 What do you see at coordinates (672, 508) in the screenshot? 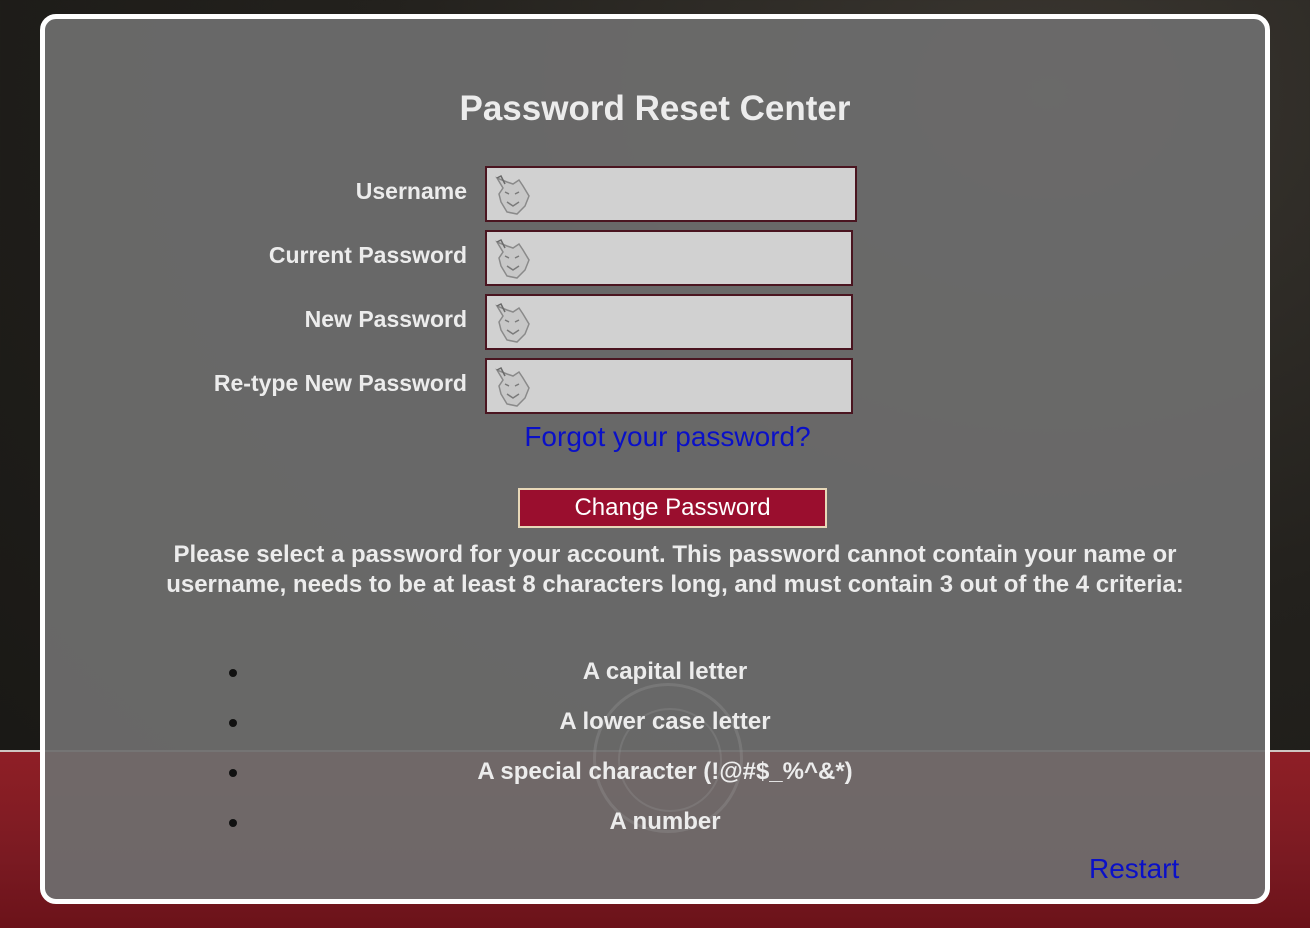
I see `change-password-button: Change Password` at bounding box center [672, 508].